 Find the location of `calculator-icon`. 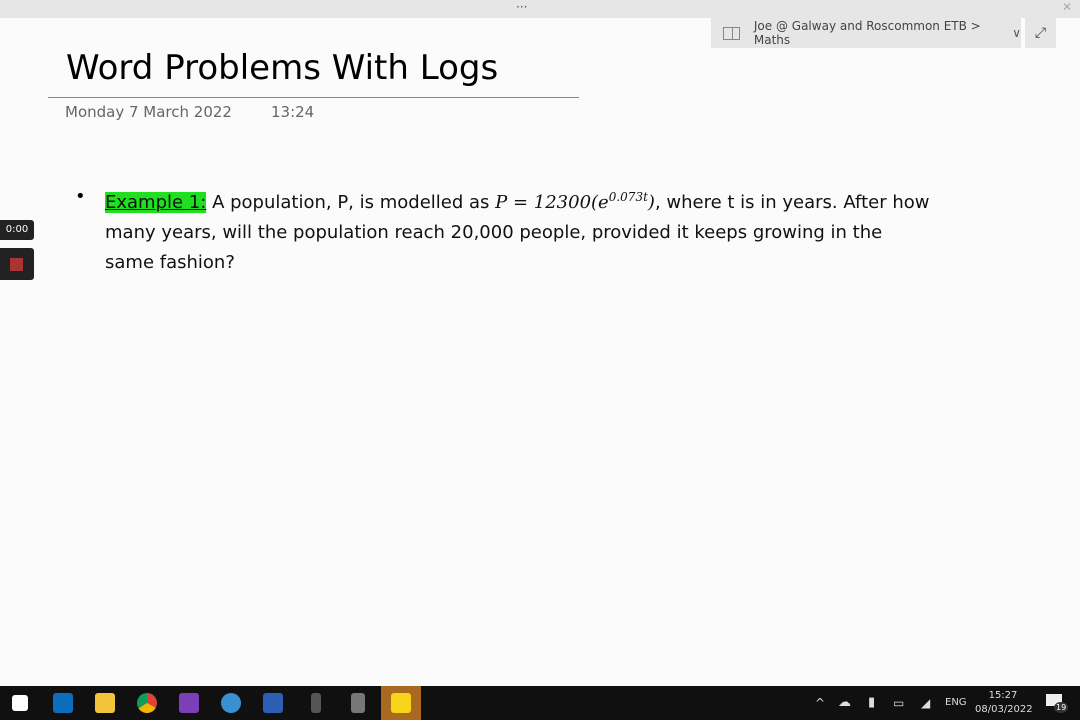

calculator-icon is located at coordinates (358, 703).